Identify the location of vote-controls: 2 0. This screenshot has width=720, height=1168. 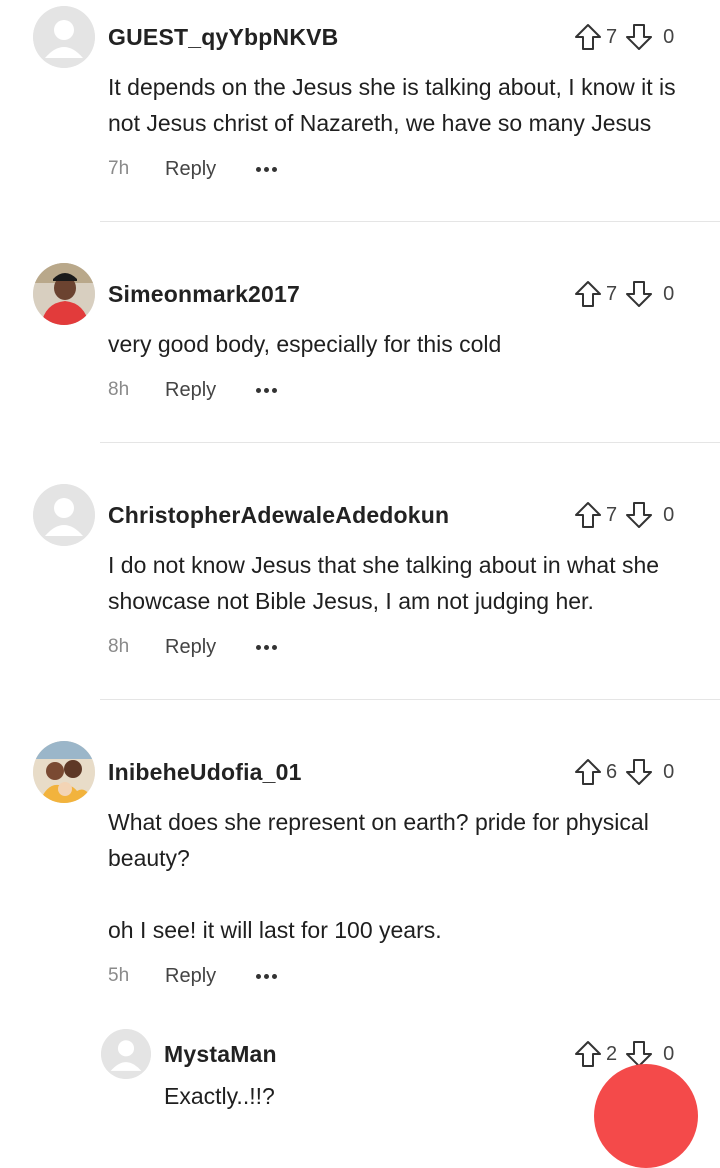
(624, 1054).